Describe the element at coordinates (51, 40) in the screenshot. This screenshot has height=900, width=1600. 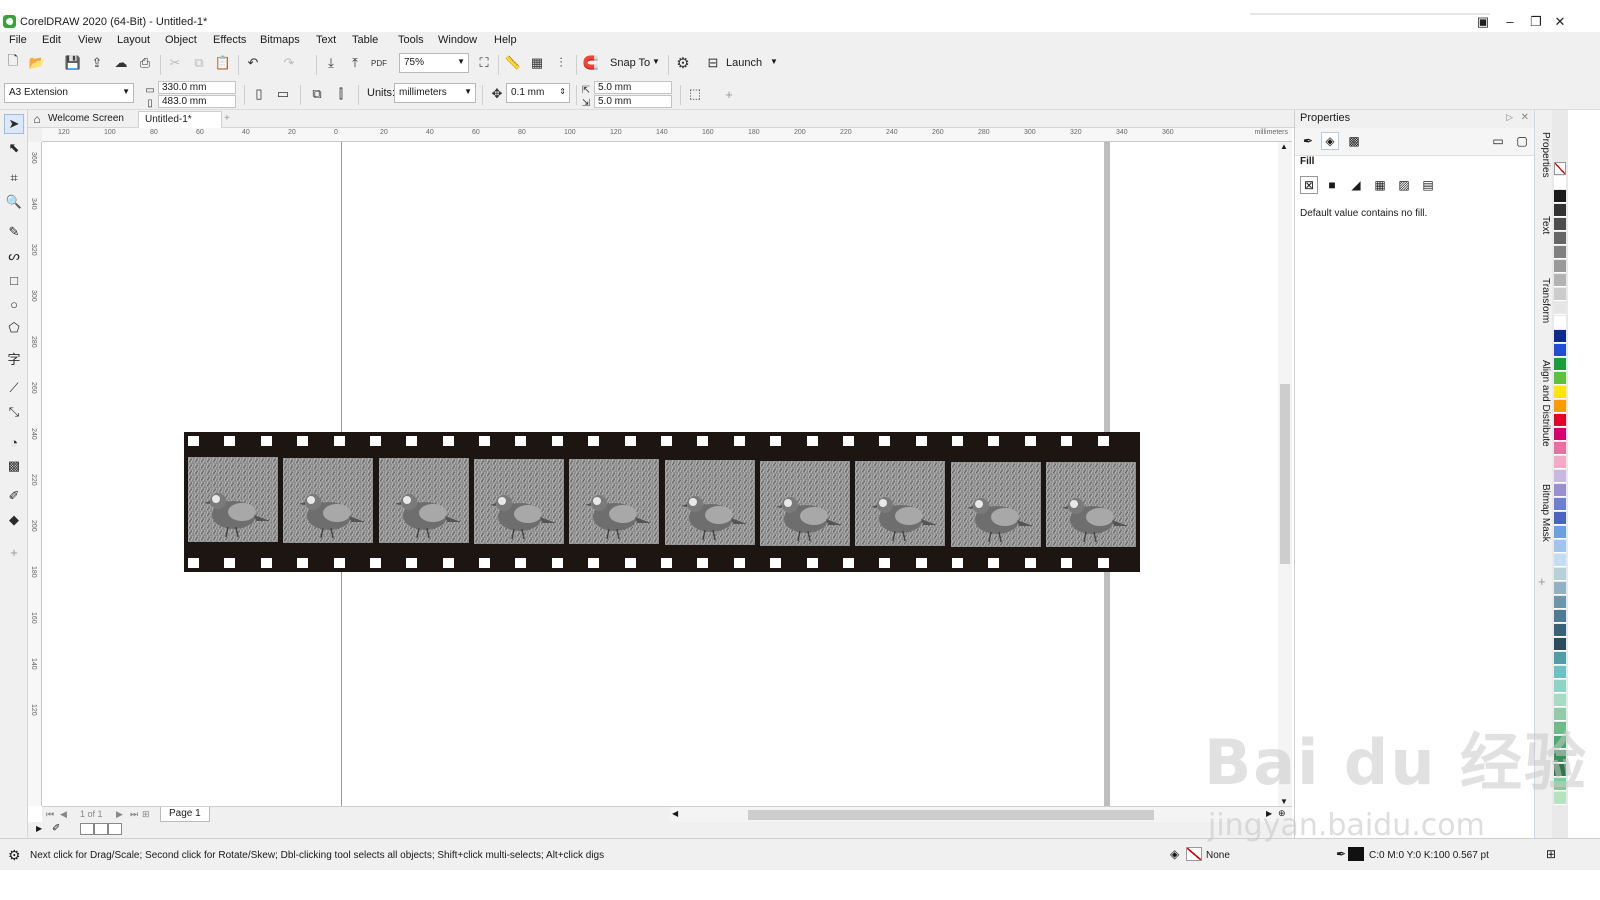
I see `menu-edit: Edit` at that location.